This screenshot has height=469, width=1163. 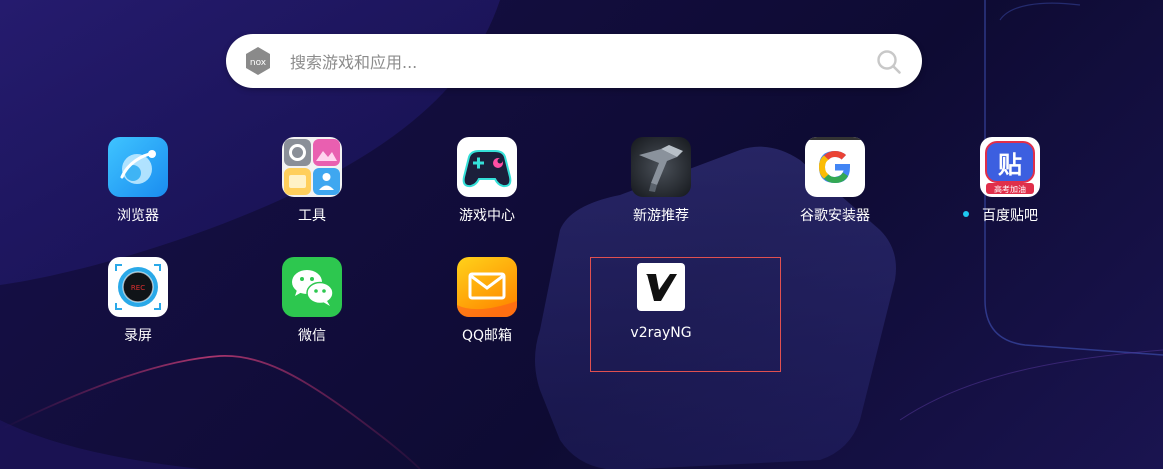 I want to click on search-bar: nox, so click(x=574, y=61).